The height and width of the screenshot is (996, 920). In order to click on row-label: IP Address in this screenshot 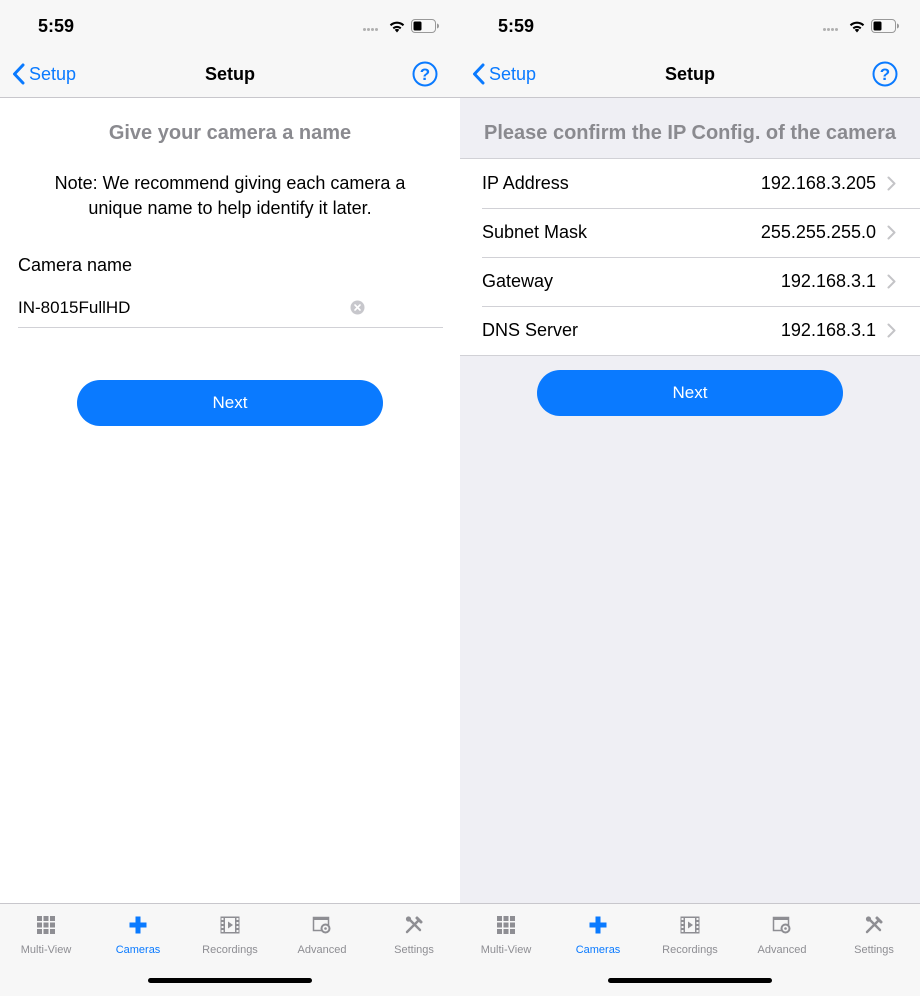, I will do `click(525, 183)`.